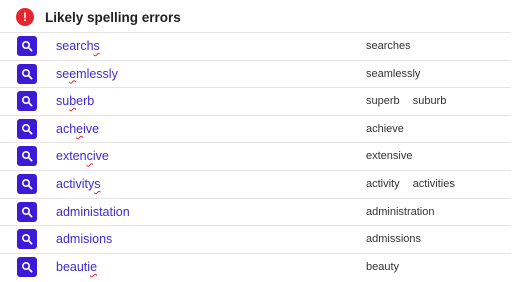  I want to click on misspelled-word: extencive, so click(82, 156).